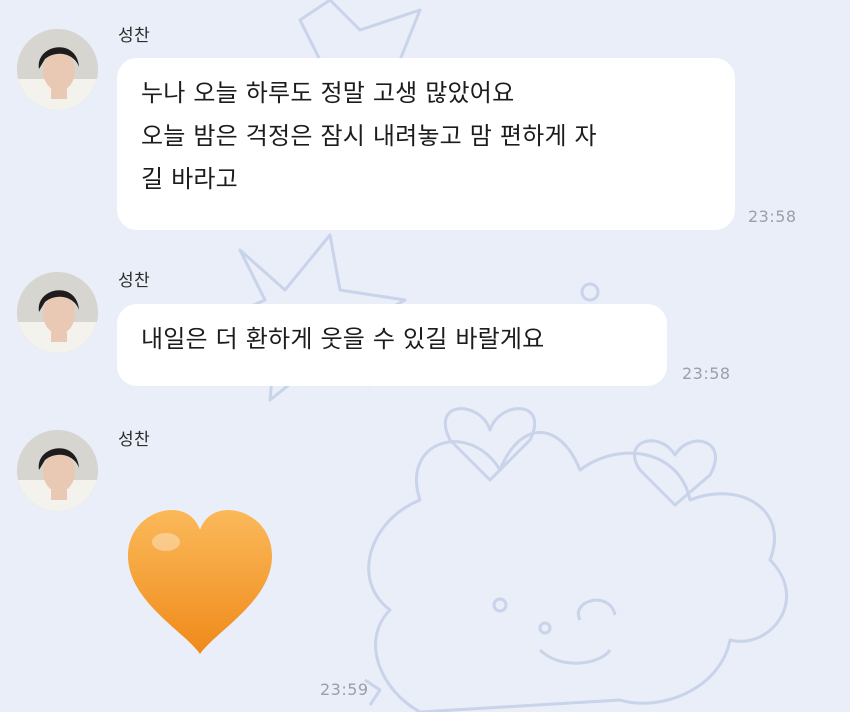 The image size is (850, 712). I want to click on message-line: 내일은 더 환하게 웃을 수 있길 바랄게요, so click(343, 339).